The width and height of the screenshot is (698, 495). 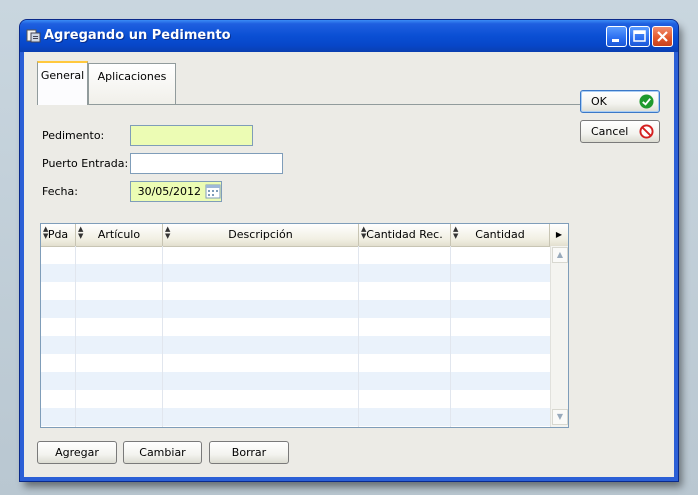 I want to click on column-header-cantidad-rec-label: Cantidad Rec., so click(x=404, y=234).